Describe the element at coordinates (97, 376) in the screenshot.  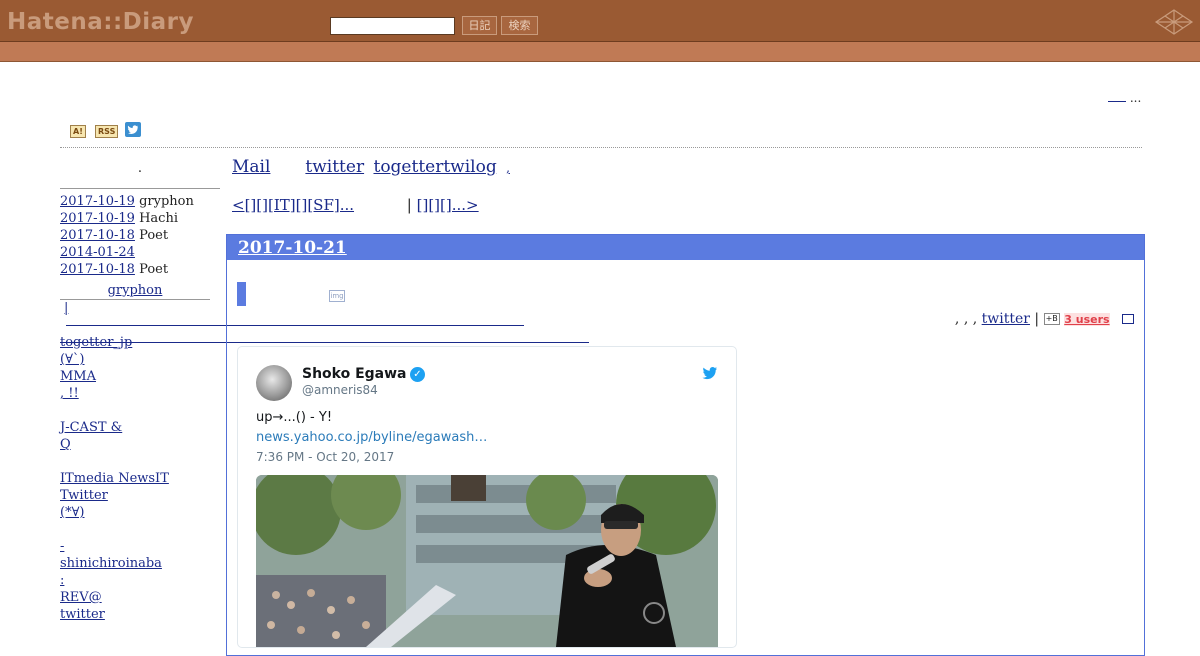
I see `sidebar-link: MMA` at that location.